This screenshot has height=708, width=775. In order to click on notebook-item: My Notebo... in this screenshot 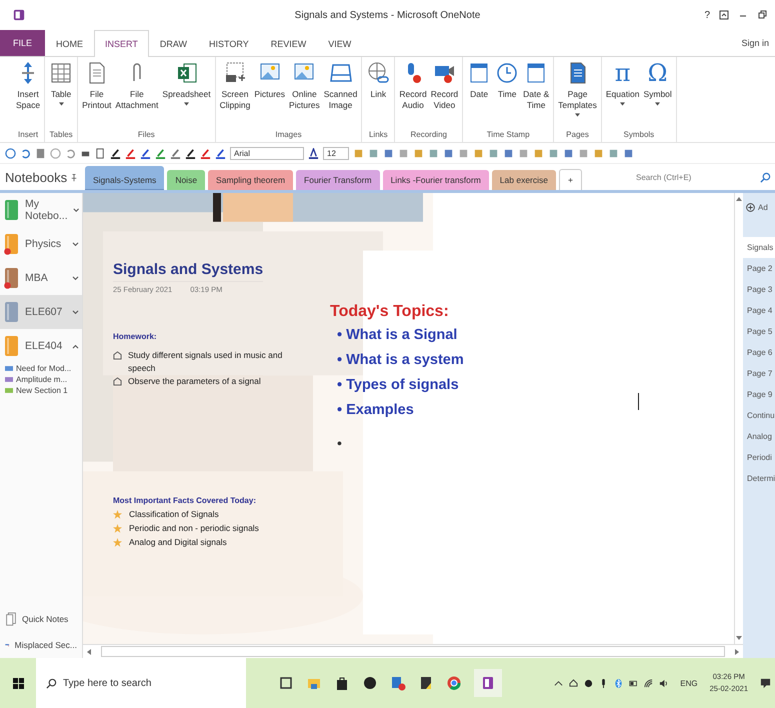, I will do `click(41, 210)`.